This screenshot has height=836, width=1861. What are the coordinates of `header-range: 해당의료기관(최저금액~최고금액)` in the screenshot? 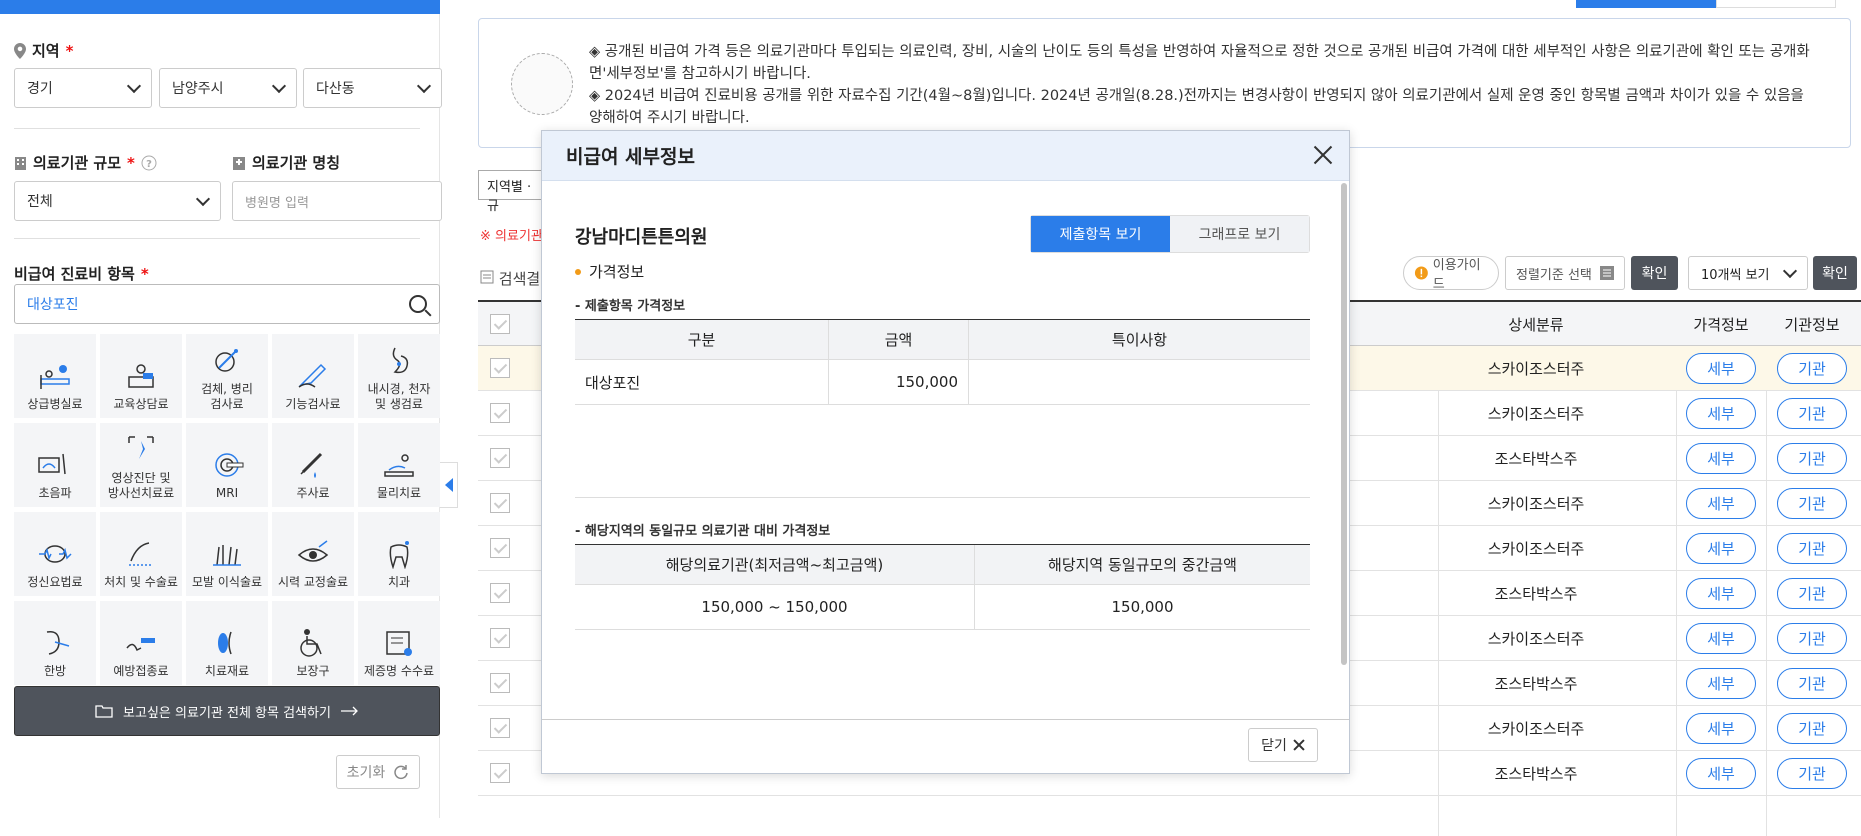 It's located at (775, 564).